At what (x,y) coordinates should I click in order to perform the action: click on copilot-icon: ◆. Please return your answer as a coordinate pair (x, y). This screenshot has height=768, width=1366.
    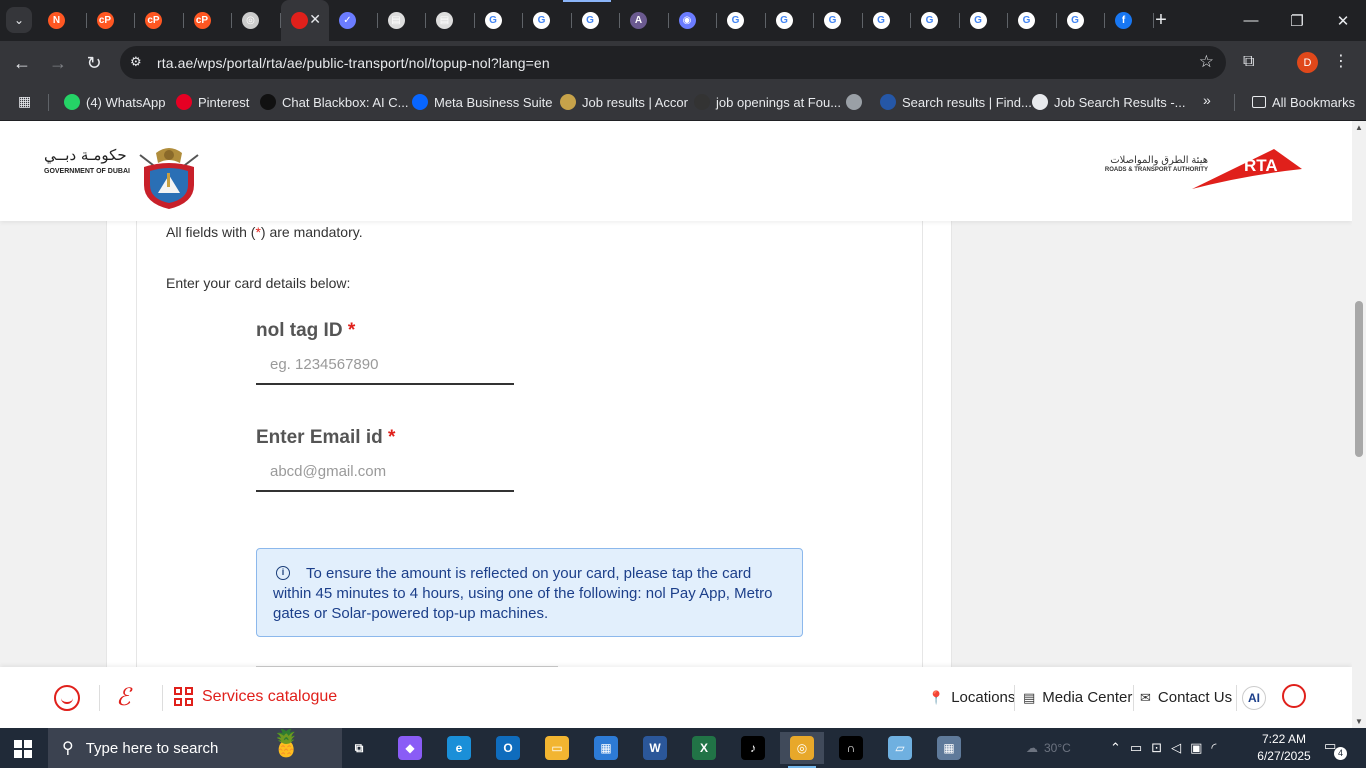
    Looking at the image, I should click on (410, 748).